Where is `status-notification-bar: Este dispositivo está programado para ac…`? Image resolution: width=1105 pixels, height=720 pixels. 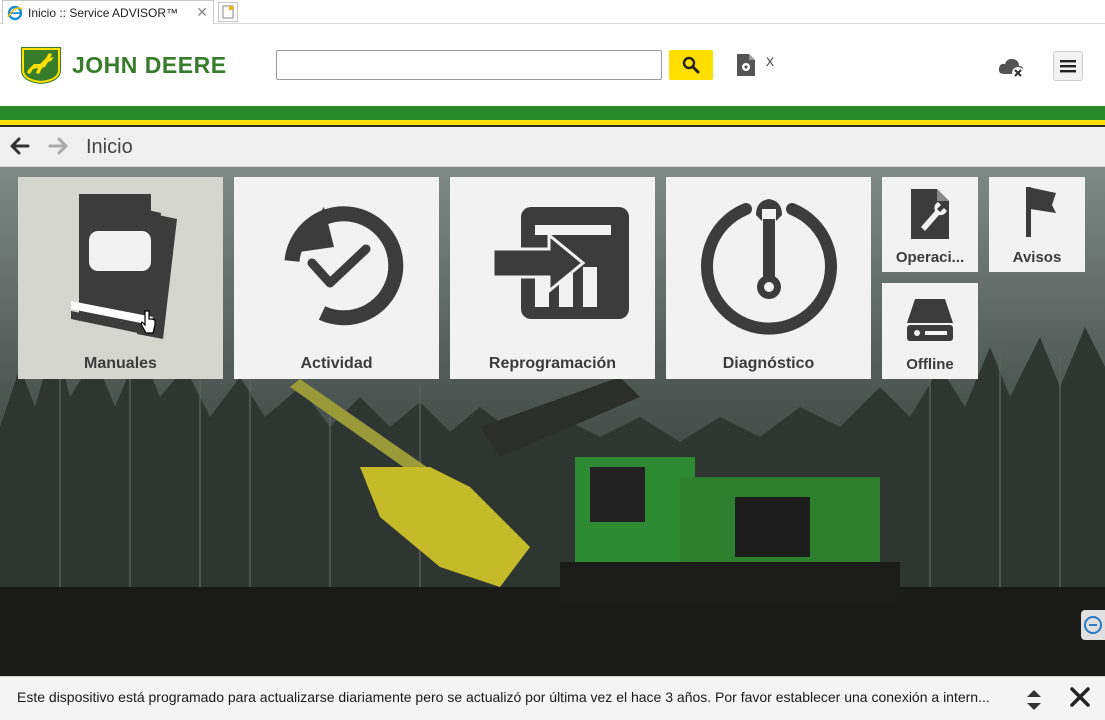
status-notification-bar: Este dispositivo está programado para ac… is located at coordinates (552, 698).